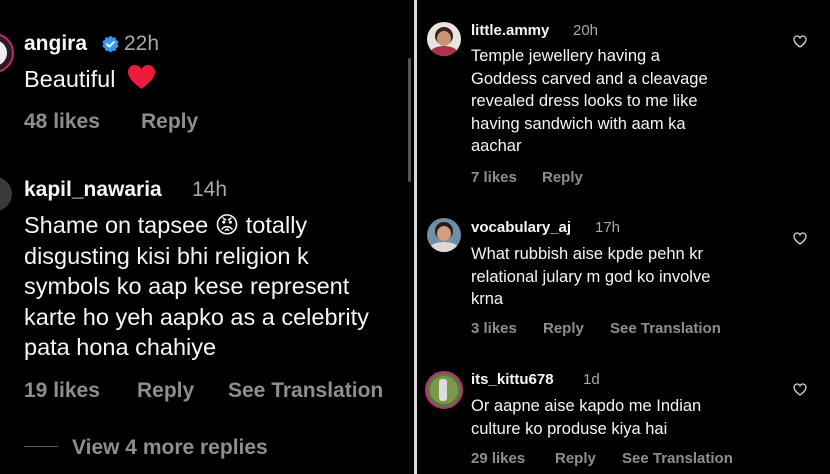  What do you see at coordinates (166, 255) in the screenshot?
I see `comment-text-line: disgusting kisi bhi religion k` at bounding box center [166, 255].